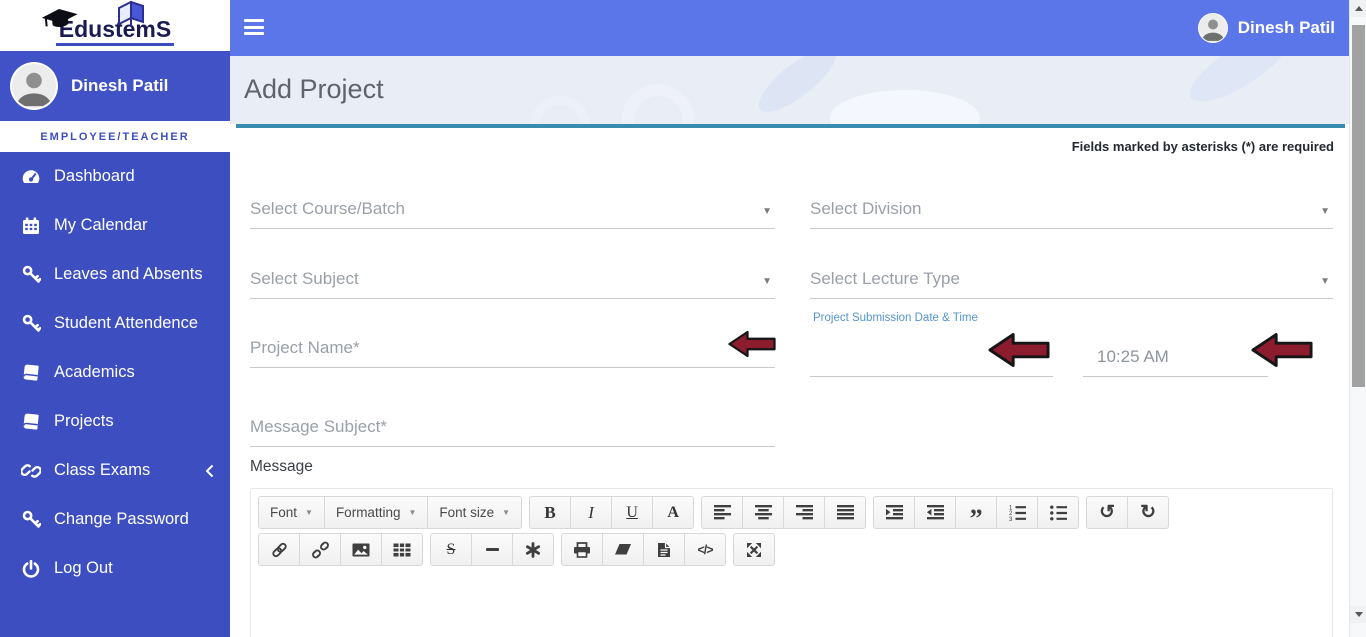 The width and height of the screenshot is (1366, 637). I want to click on image-icon, so click(361, 549).